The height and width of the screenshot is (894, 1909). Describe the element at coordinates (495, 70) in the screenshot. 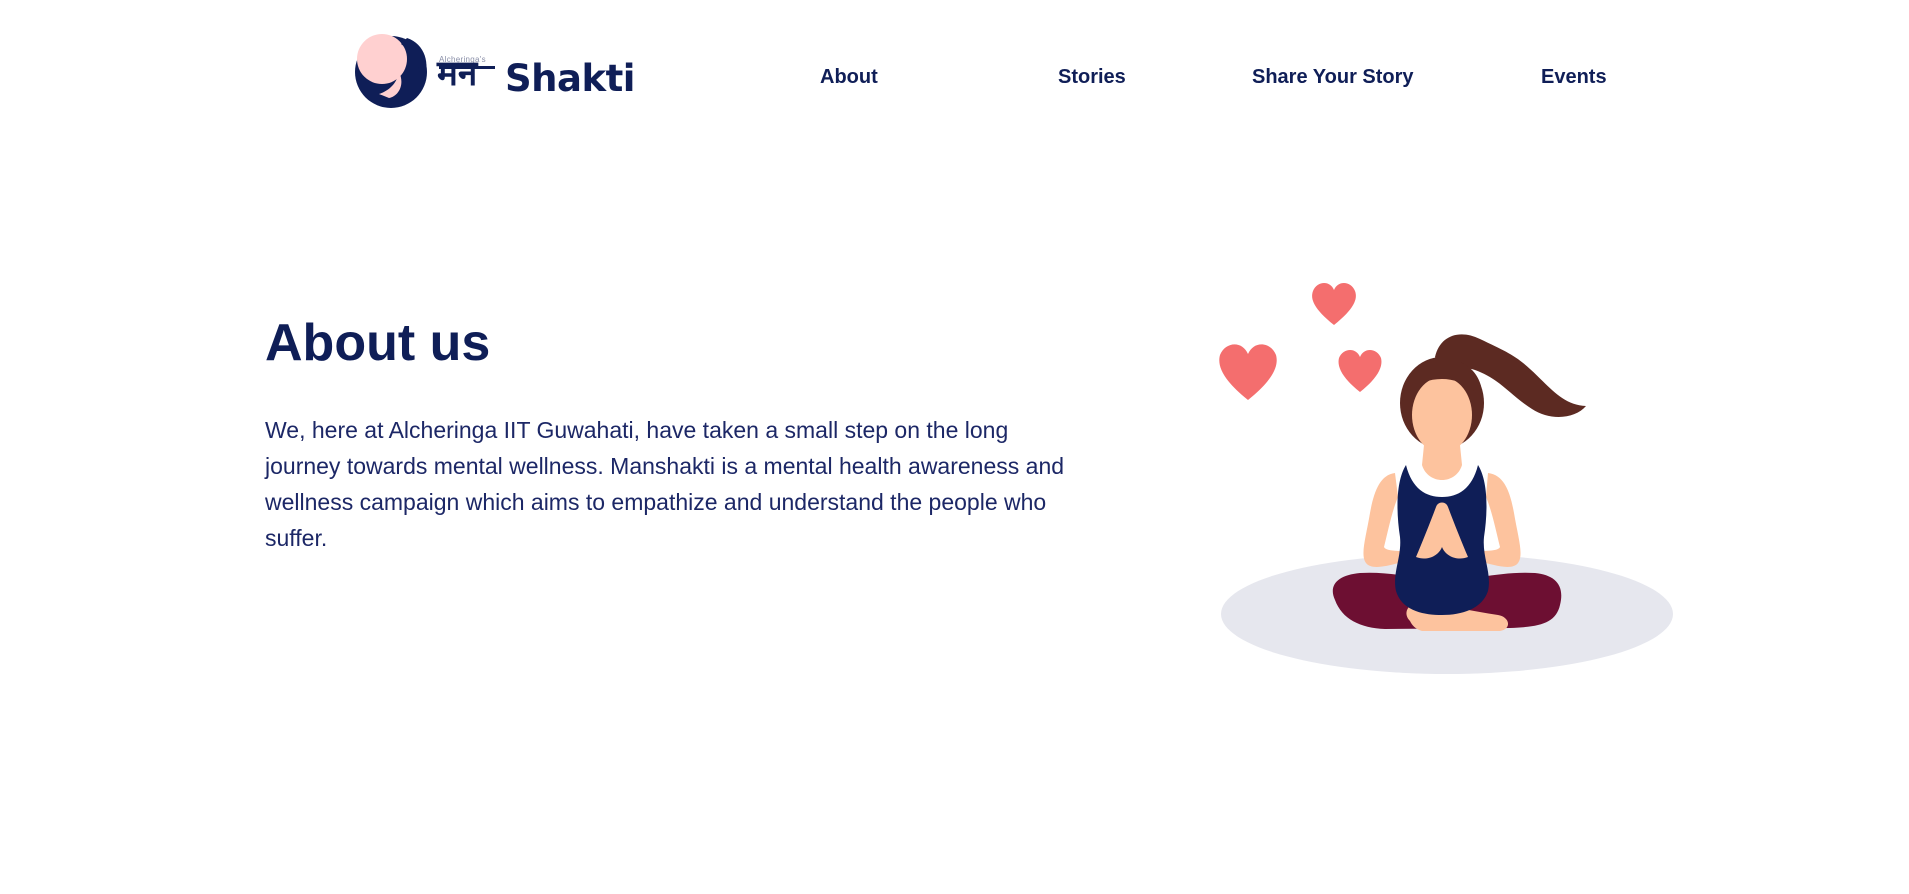

I see `manshakti-logo: Alcheringa's मन Shakti` at that location.